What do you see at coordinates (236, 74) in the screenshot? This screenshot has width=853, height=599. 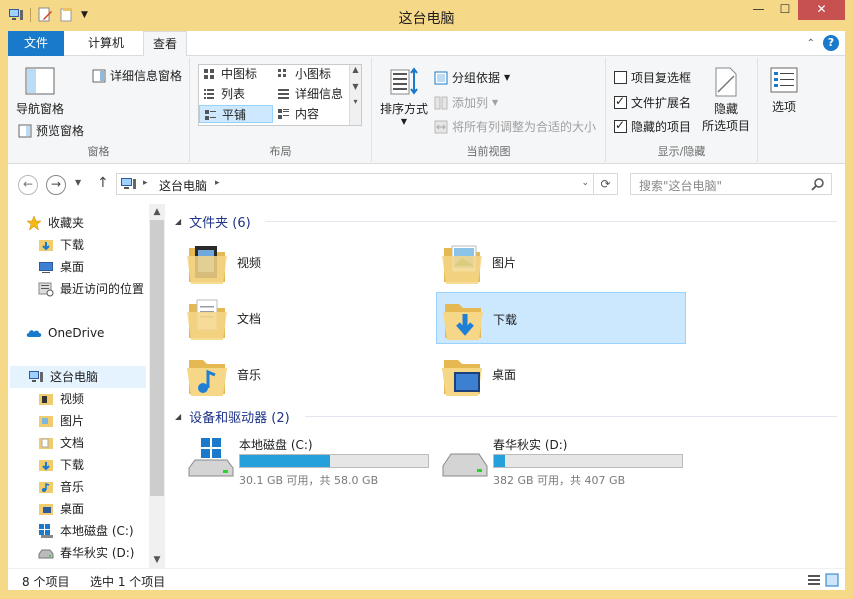 I see `layout-medium-icons: 中图标` at bounding box center [236, 74].